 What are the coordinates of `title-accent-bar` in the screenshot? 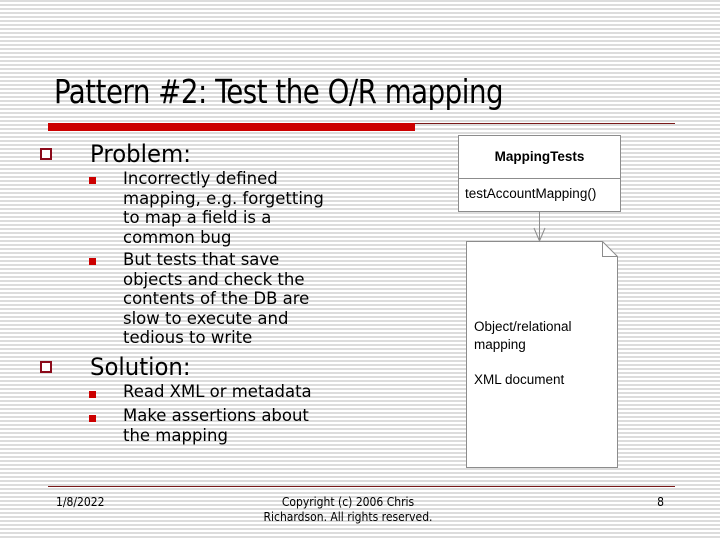 It's located at (231, 127).